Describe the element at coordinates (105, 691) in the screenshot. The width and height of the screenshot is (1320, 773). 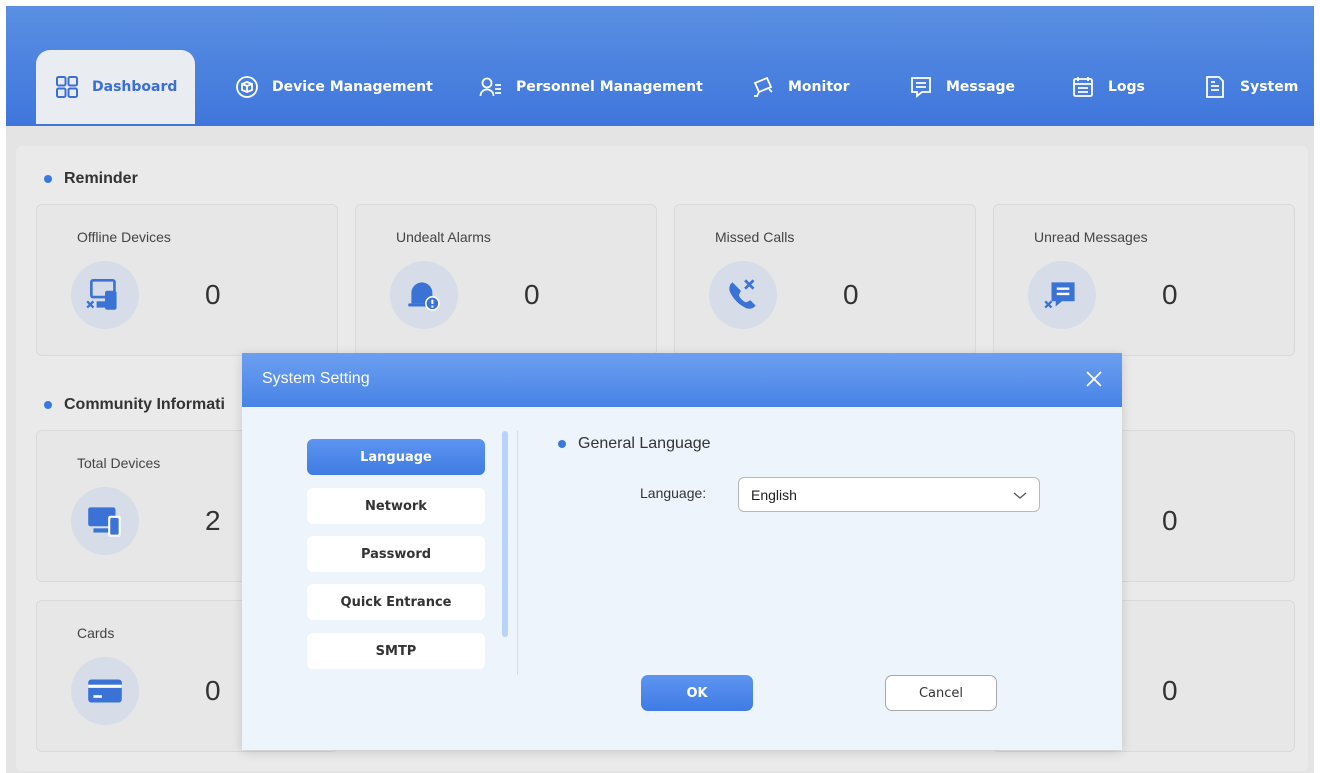
I see `card-icon` at that location.